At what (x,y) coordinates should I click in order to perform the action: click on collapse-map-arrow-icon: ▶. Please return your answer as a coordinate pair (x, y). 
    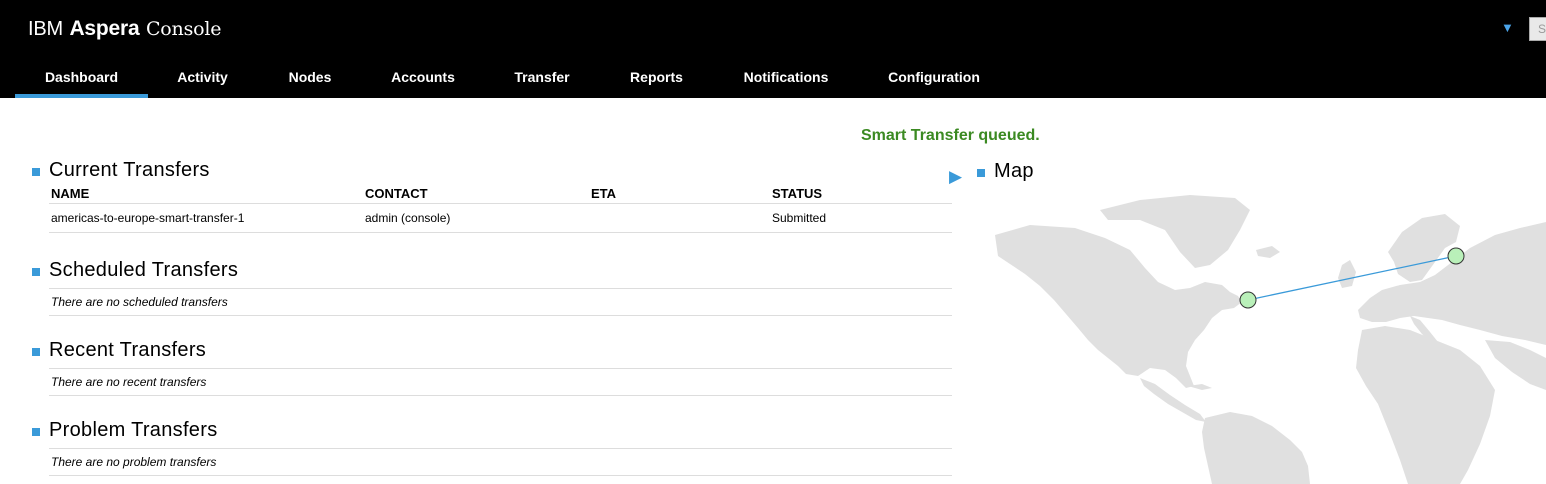
    Looking at the image, I should click on (955, 177).